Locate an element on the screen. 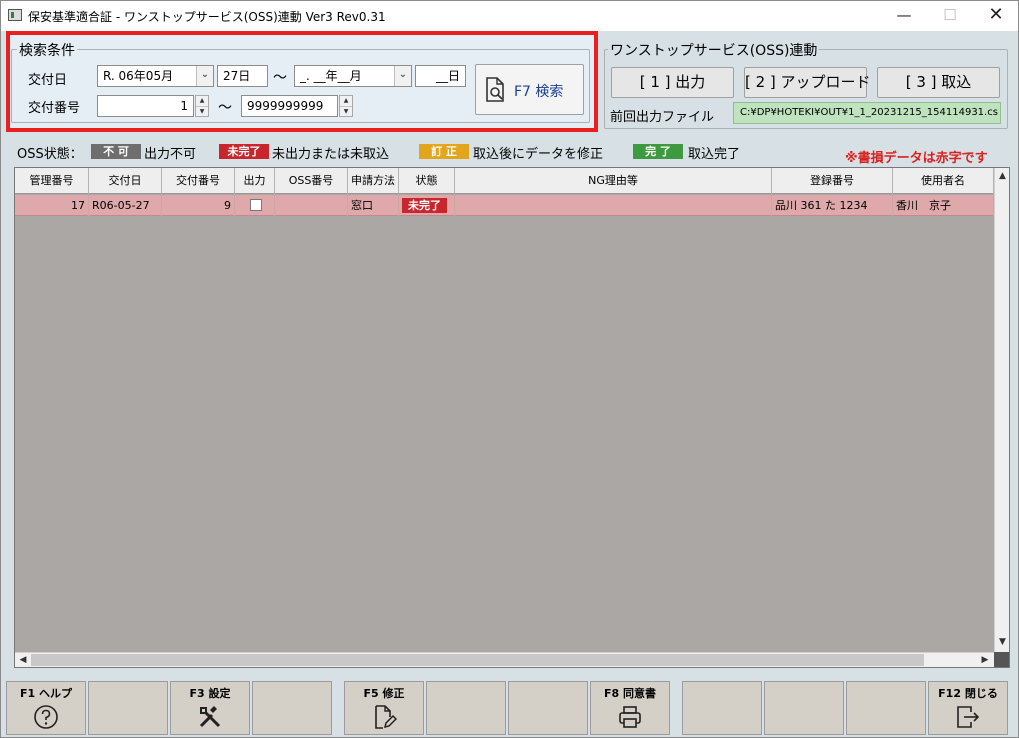 Image resolution: width=1019 pixels, height=738 pixels. legend-text-incomplete: 未出力または未取込 is located at coordinates (331, 154).